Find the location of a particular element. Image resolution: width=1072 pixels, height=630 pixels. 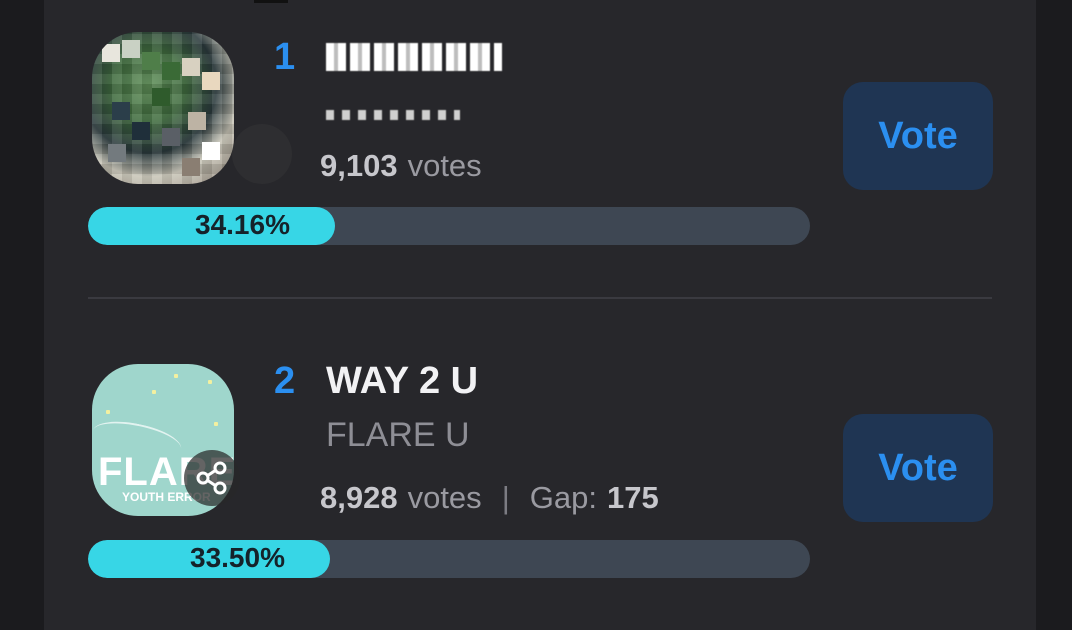

entry-1-progress-bar: 34.16% is located at coordinates (449, 226).